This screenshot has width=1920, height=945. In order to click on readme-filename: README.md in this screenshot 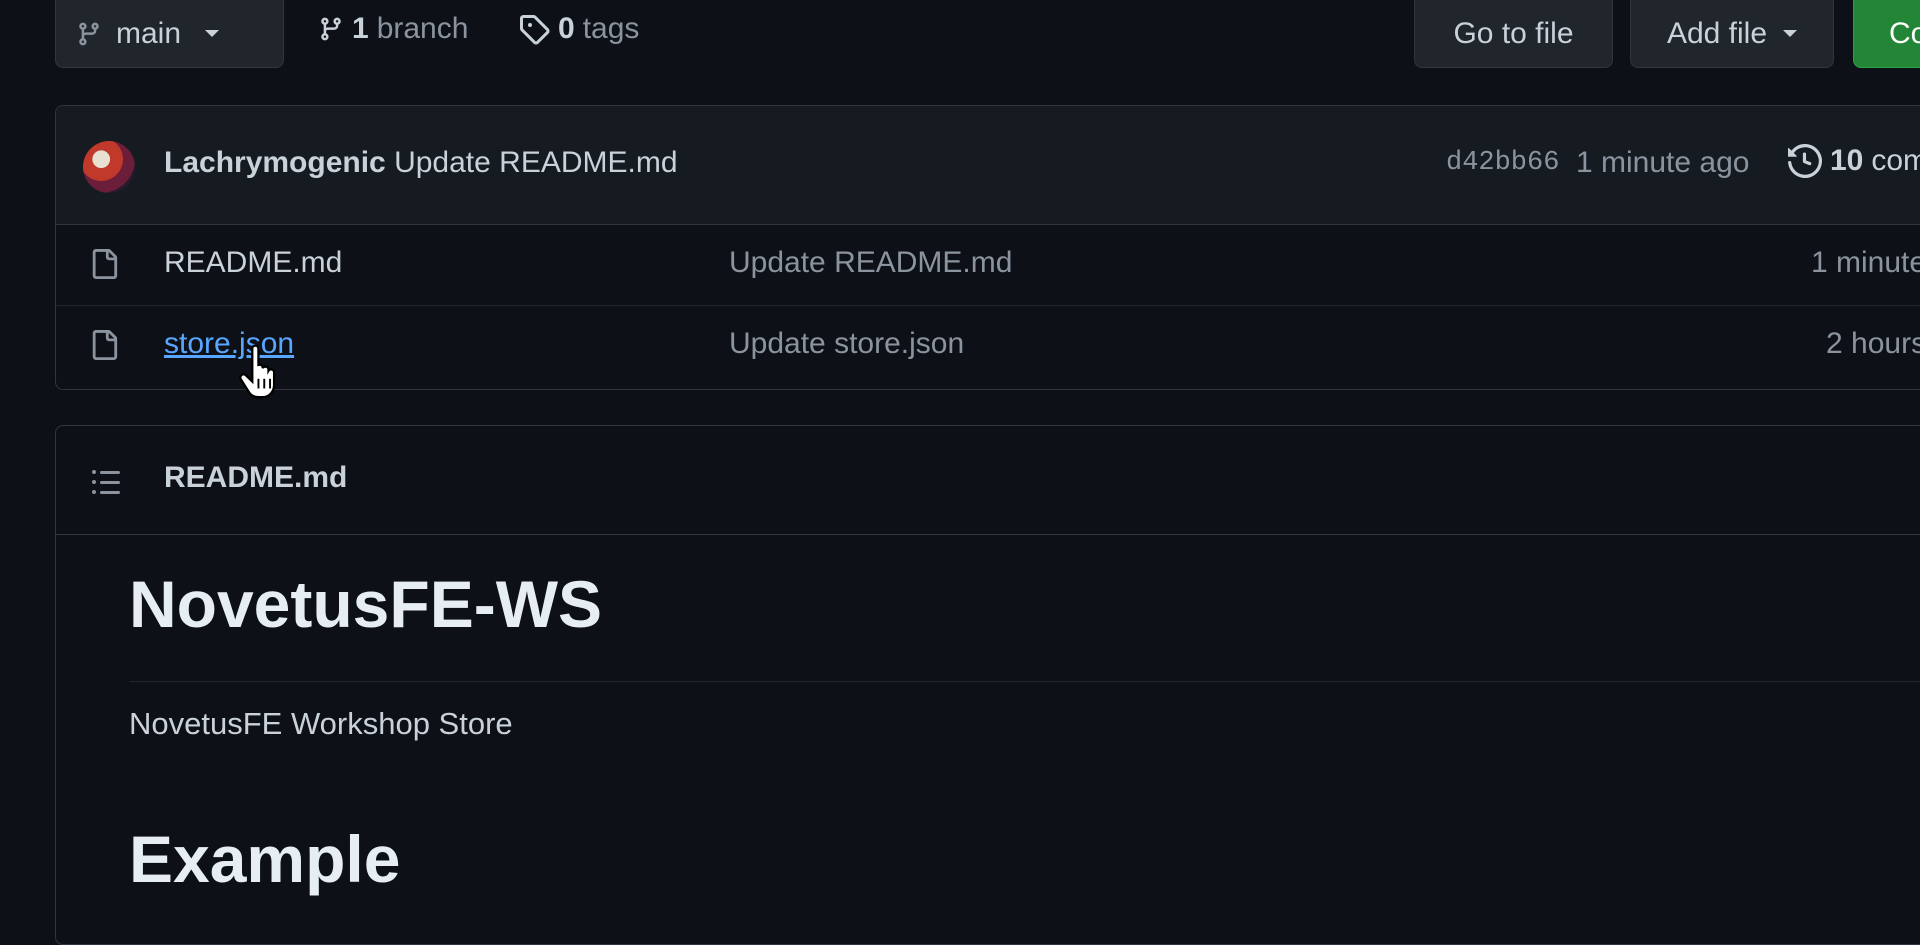, I will do `click(255, 478)`.